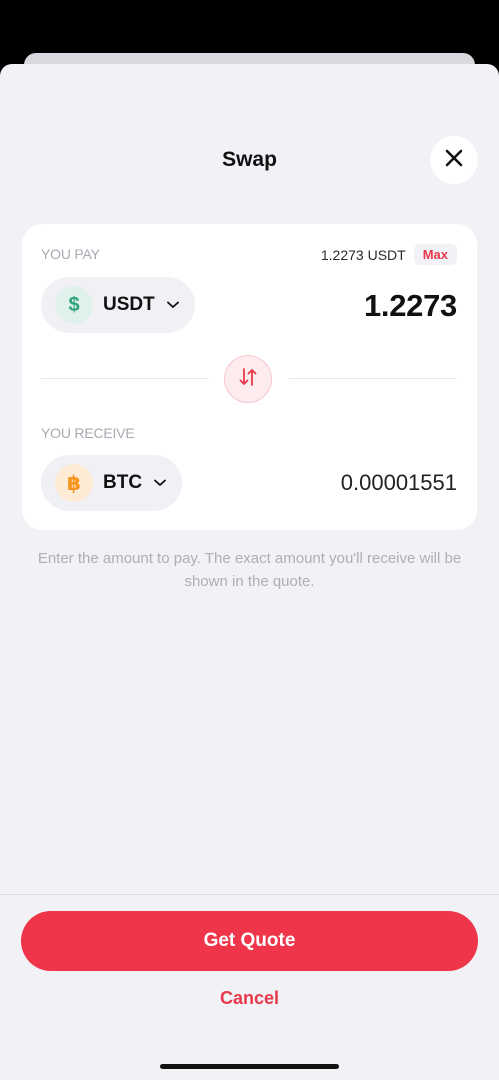  I want to click on pay-amount: 1.2273, so click(410, 306).